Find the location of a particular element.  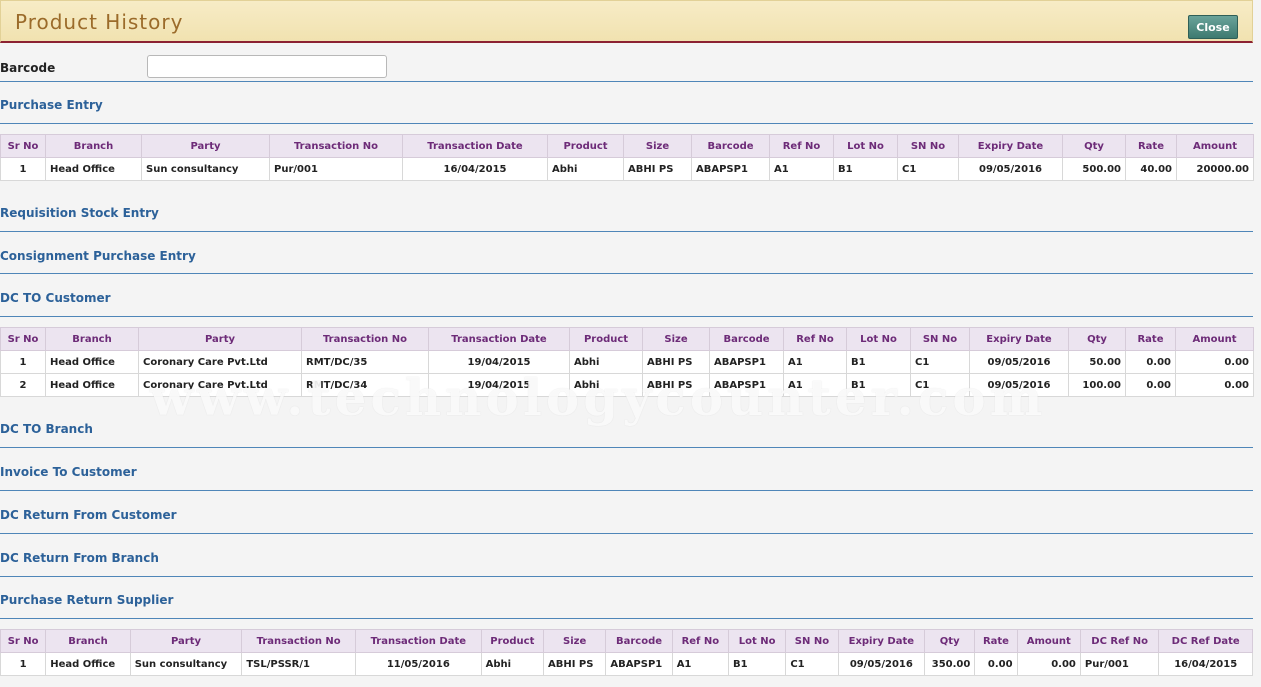

cell-transaction-no: RMT/DC/34 is located at coordinates (365, 385).